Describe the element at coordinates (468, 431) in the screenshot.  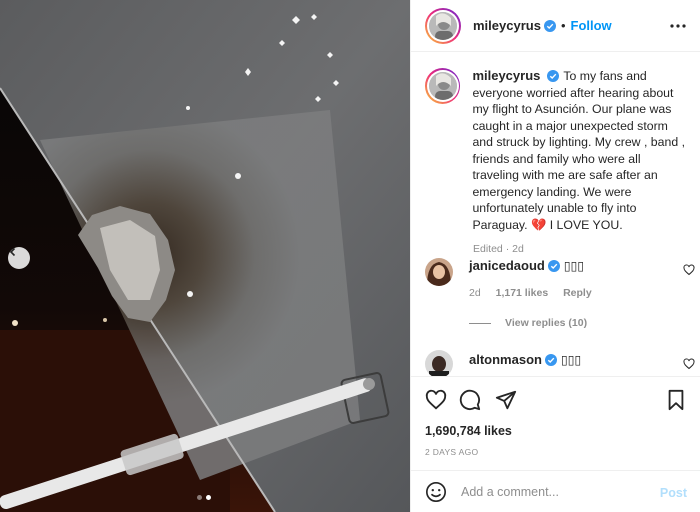
I see `likes-count: 1,690,784 likes` at that location.